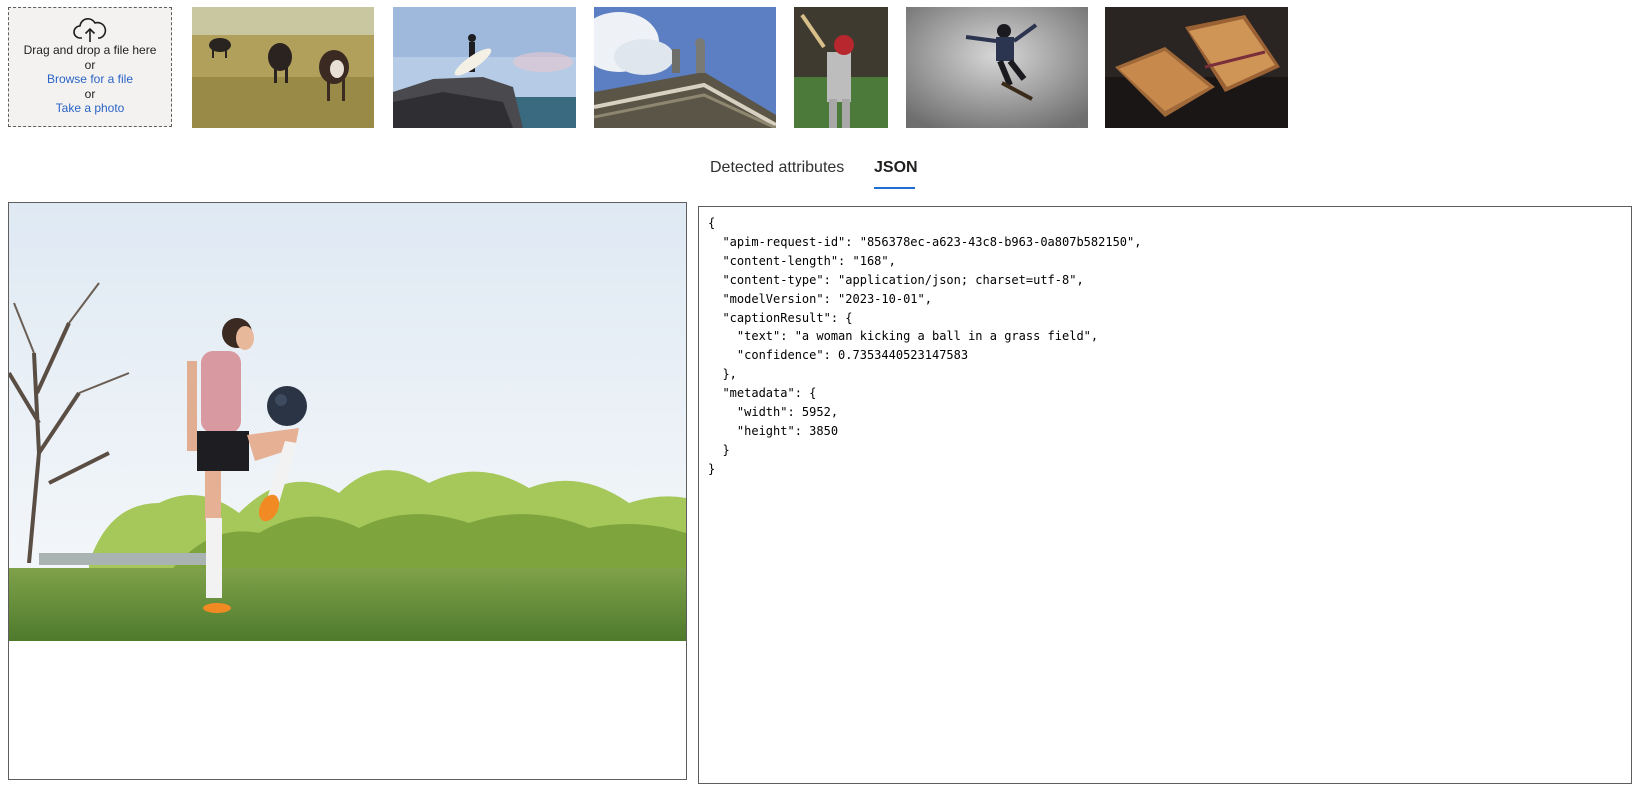 Image resolution: width=1640 pixels, height=796 pixels. Describe the element at coordinates (90, 79) in the screenshot. I see `browse-file-link: Browse for a file` at that location.